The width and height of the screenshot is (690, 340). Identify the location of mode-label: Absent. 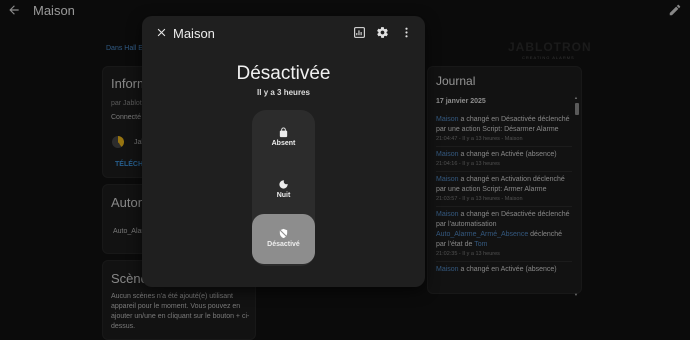
(283, 143).